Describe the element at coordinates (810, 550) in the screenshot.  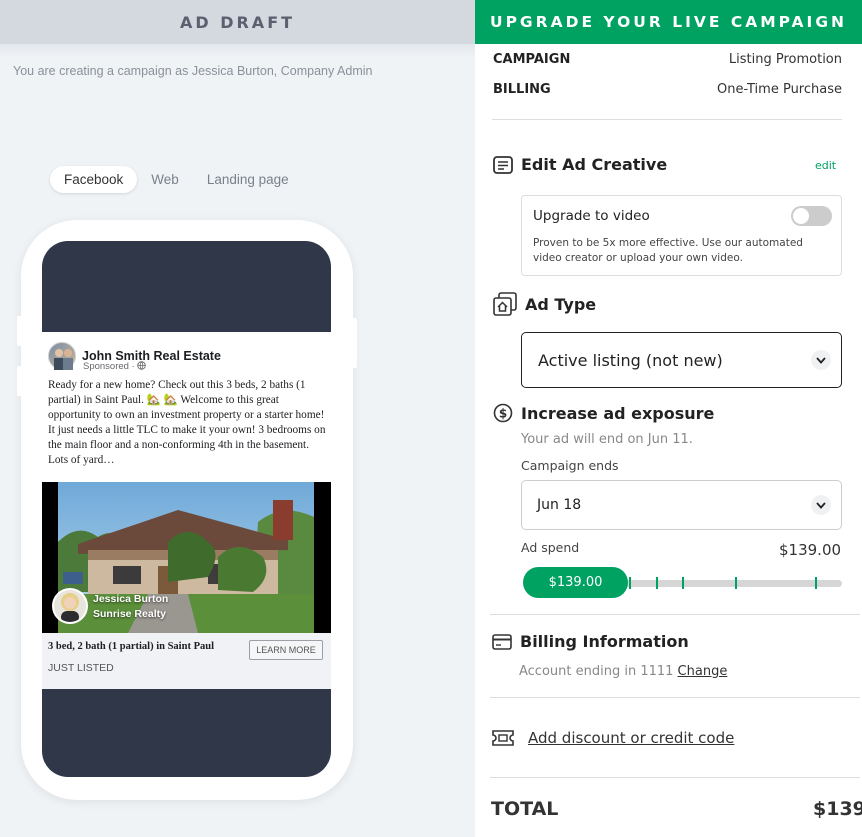
I see `ad-spend-value: $139.00` at that location.